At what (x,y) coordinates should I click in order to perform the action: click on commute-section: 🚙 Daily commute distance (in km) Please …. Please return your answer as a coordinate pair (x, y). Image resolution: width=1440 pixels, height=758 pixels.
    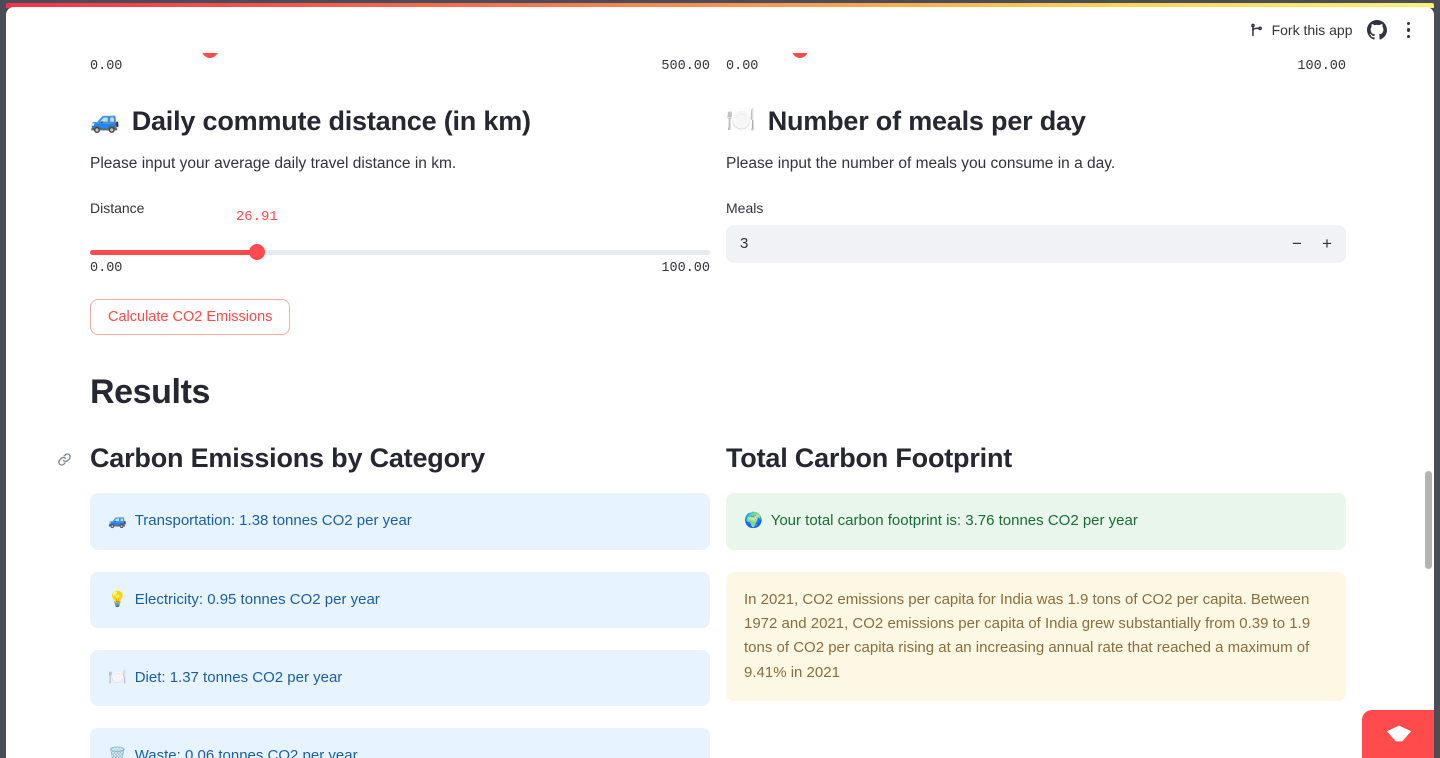
    Looking at the image, I should click on (400, 220).